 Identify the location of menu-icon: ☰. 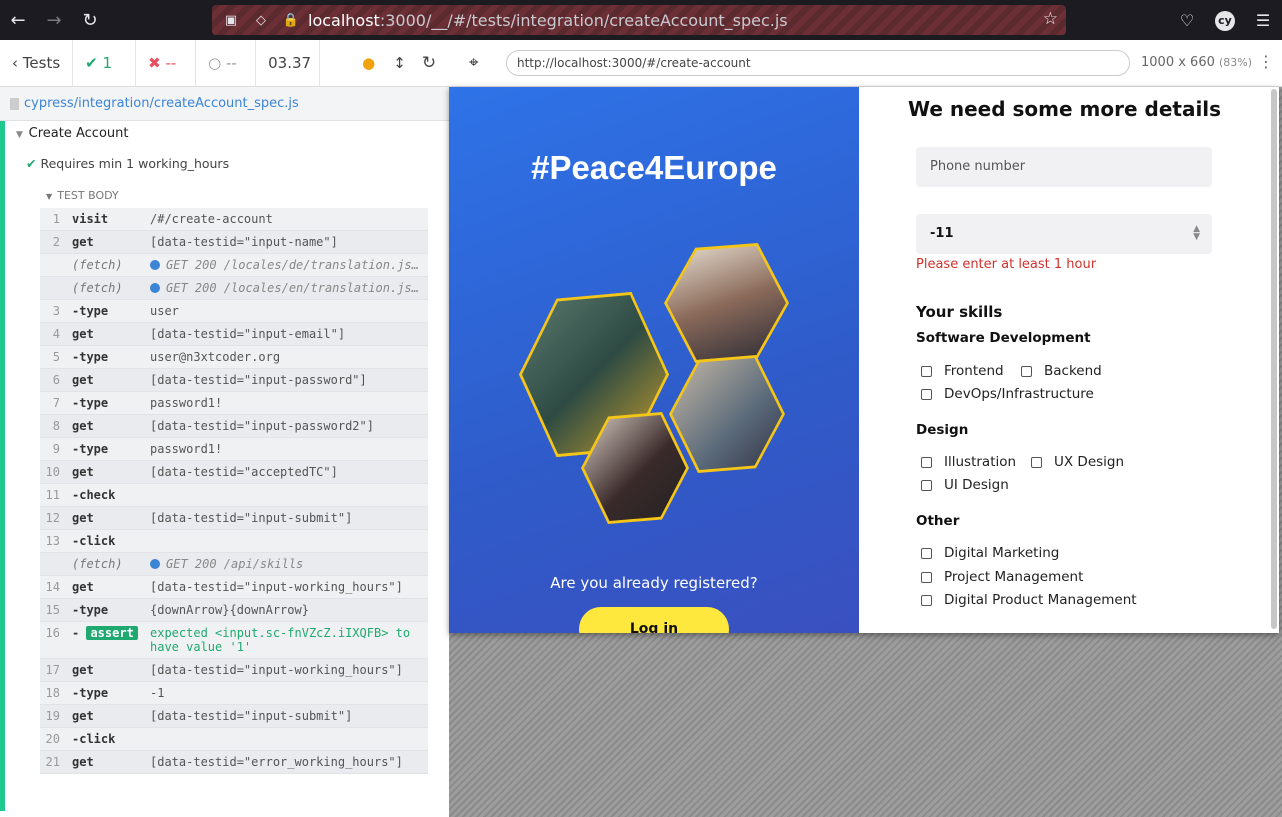
(1263, 20).